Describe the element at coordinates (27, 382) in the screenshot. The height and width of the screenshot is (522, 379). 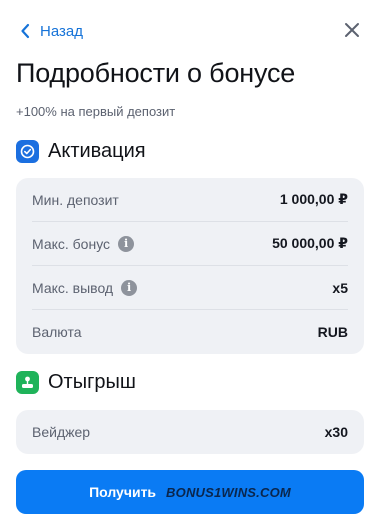
I see `joystick-icon` at that location.